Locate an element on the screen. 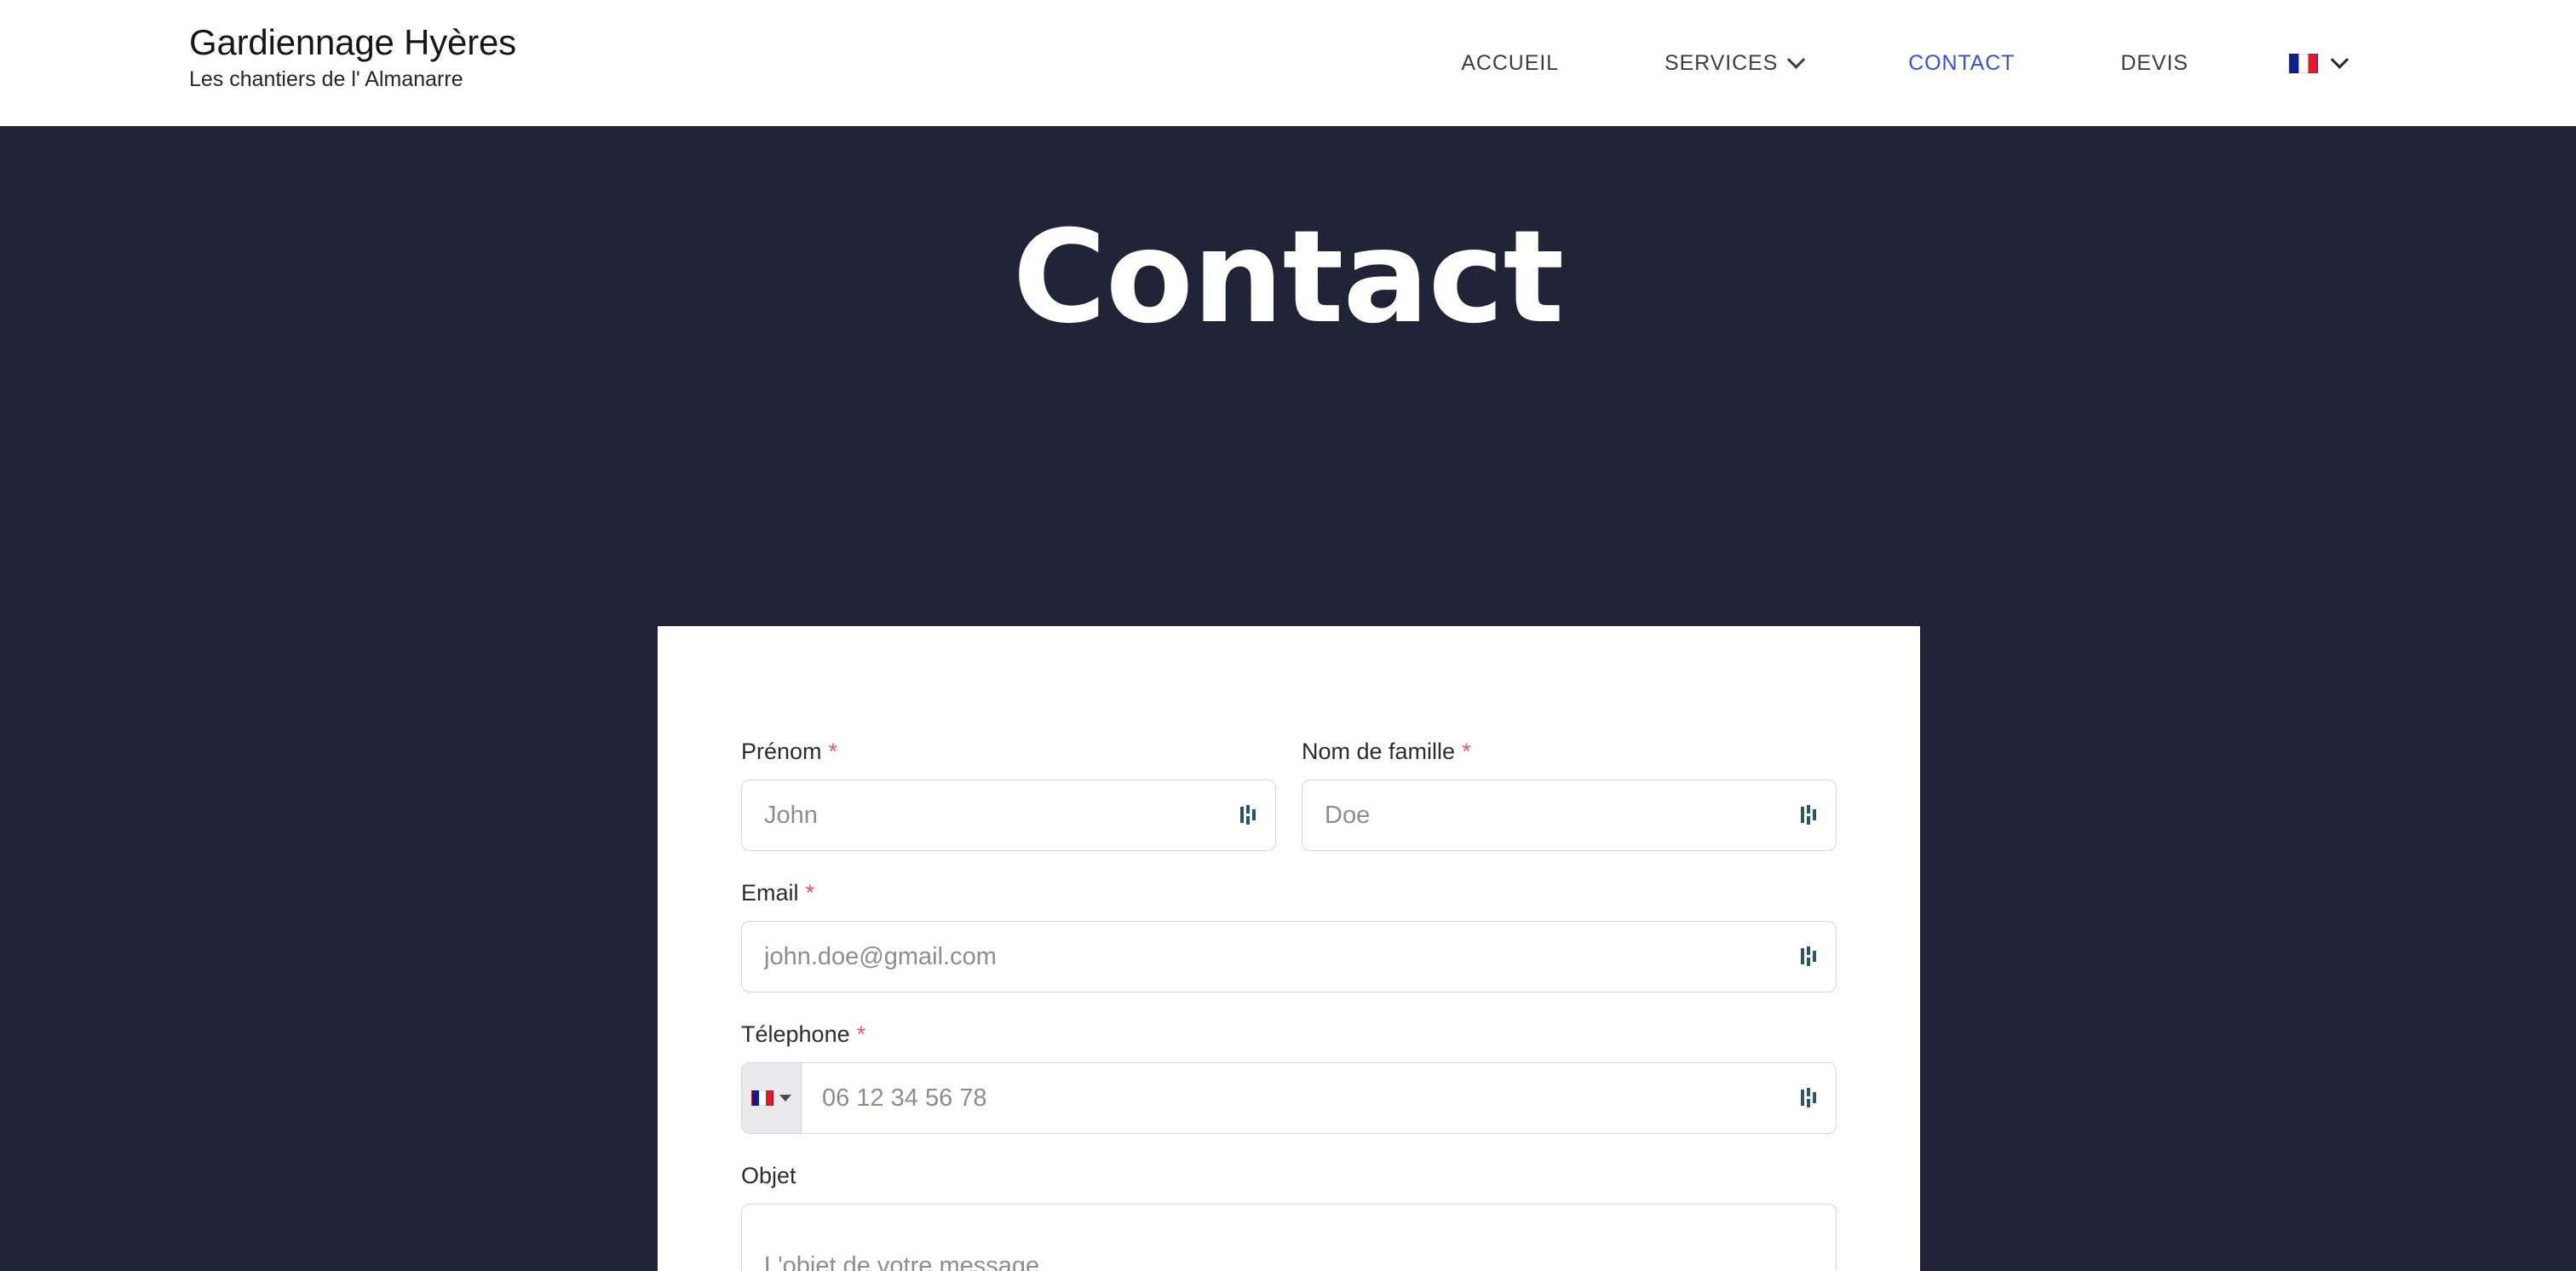 The height and width of the screenshot is (1271, 2576). field-last-name: Nom de famille * is located at coordinates (1569, 794).